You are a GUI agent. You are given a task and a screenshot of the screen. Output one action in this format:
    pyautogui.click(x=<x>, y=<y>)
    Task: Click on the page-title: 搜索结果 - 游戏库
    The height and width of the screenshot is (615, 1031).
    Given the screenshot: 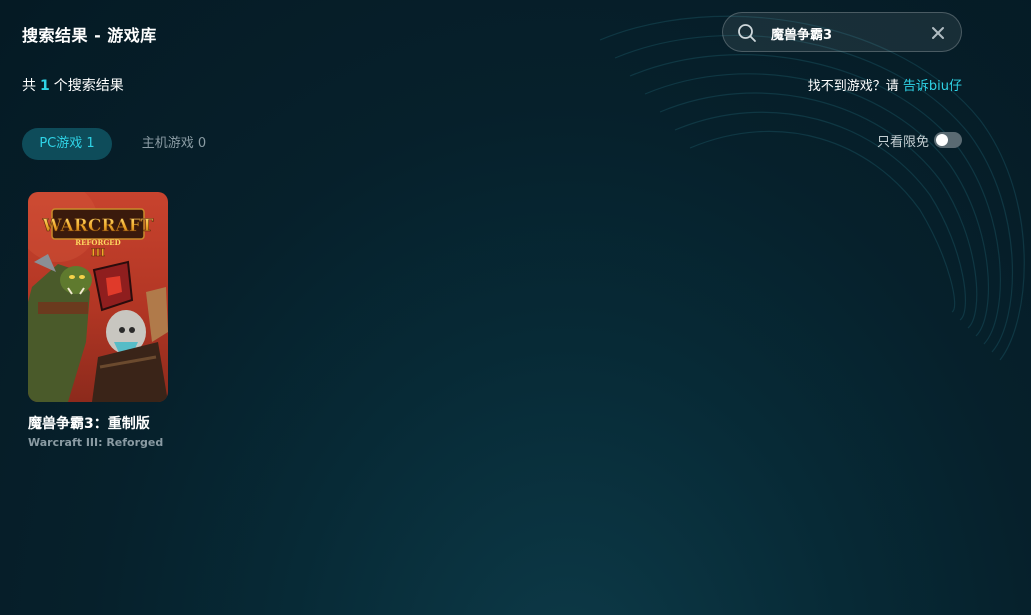 What is the action you would take?
    pyautogui.click(x=89, y=35)
    